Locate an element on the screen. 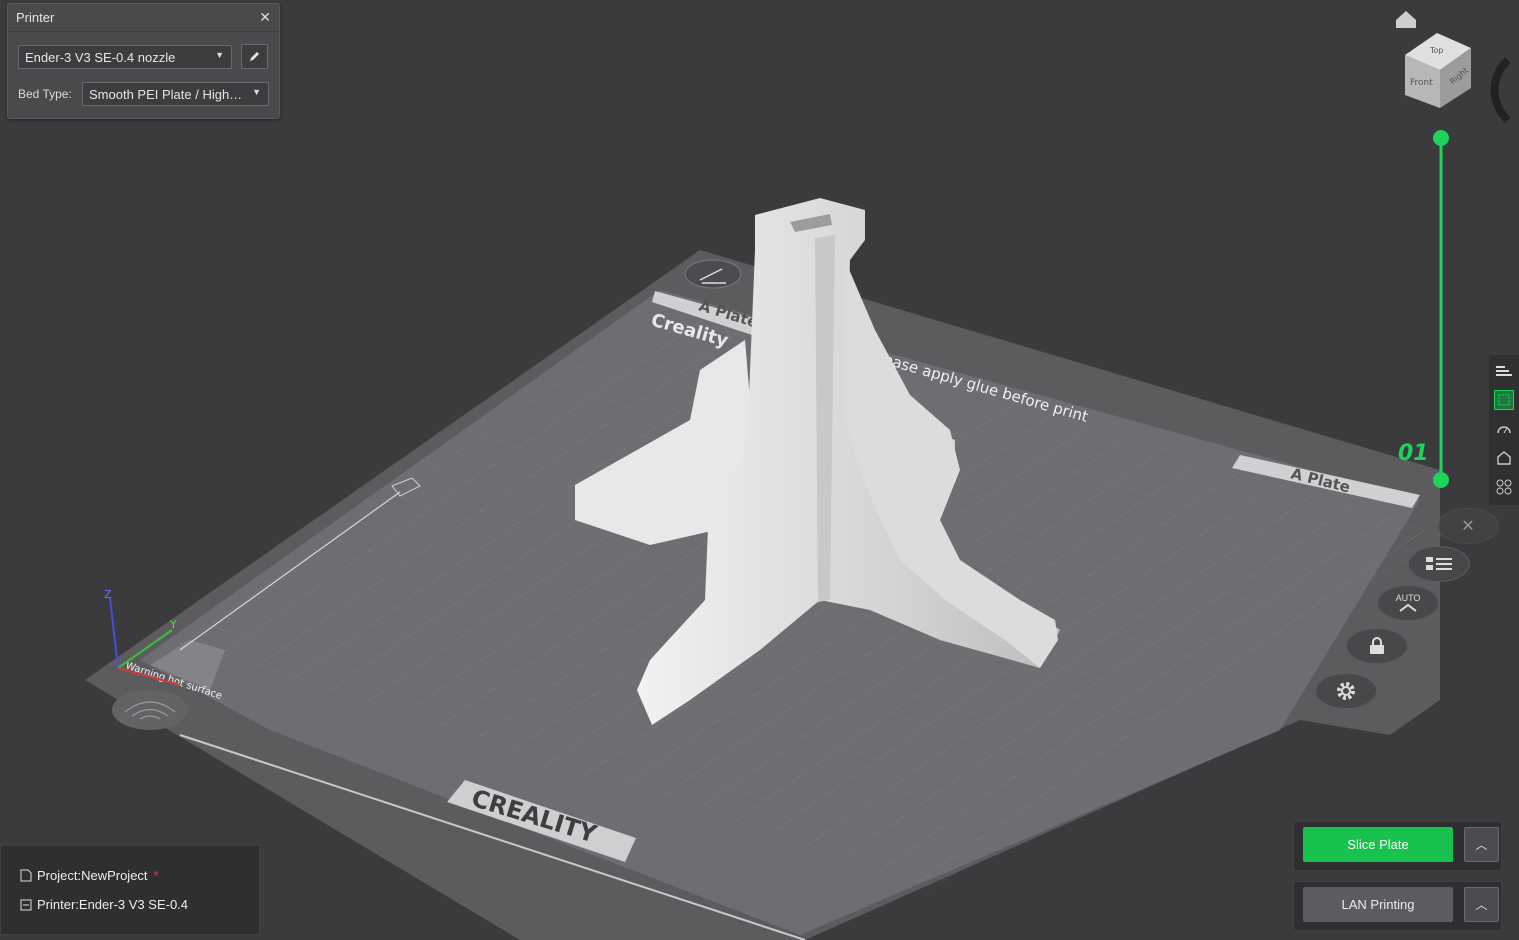  printer-preset-select: Ender-3 V3 SE-0.4 nozzle ▼ is located at coordinates (125, 57).